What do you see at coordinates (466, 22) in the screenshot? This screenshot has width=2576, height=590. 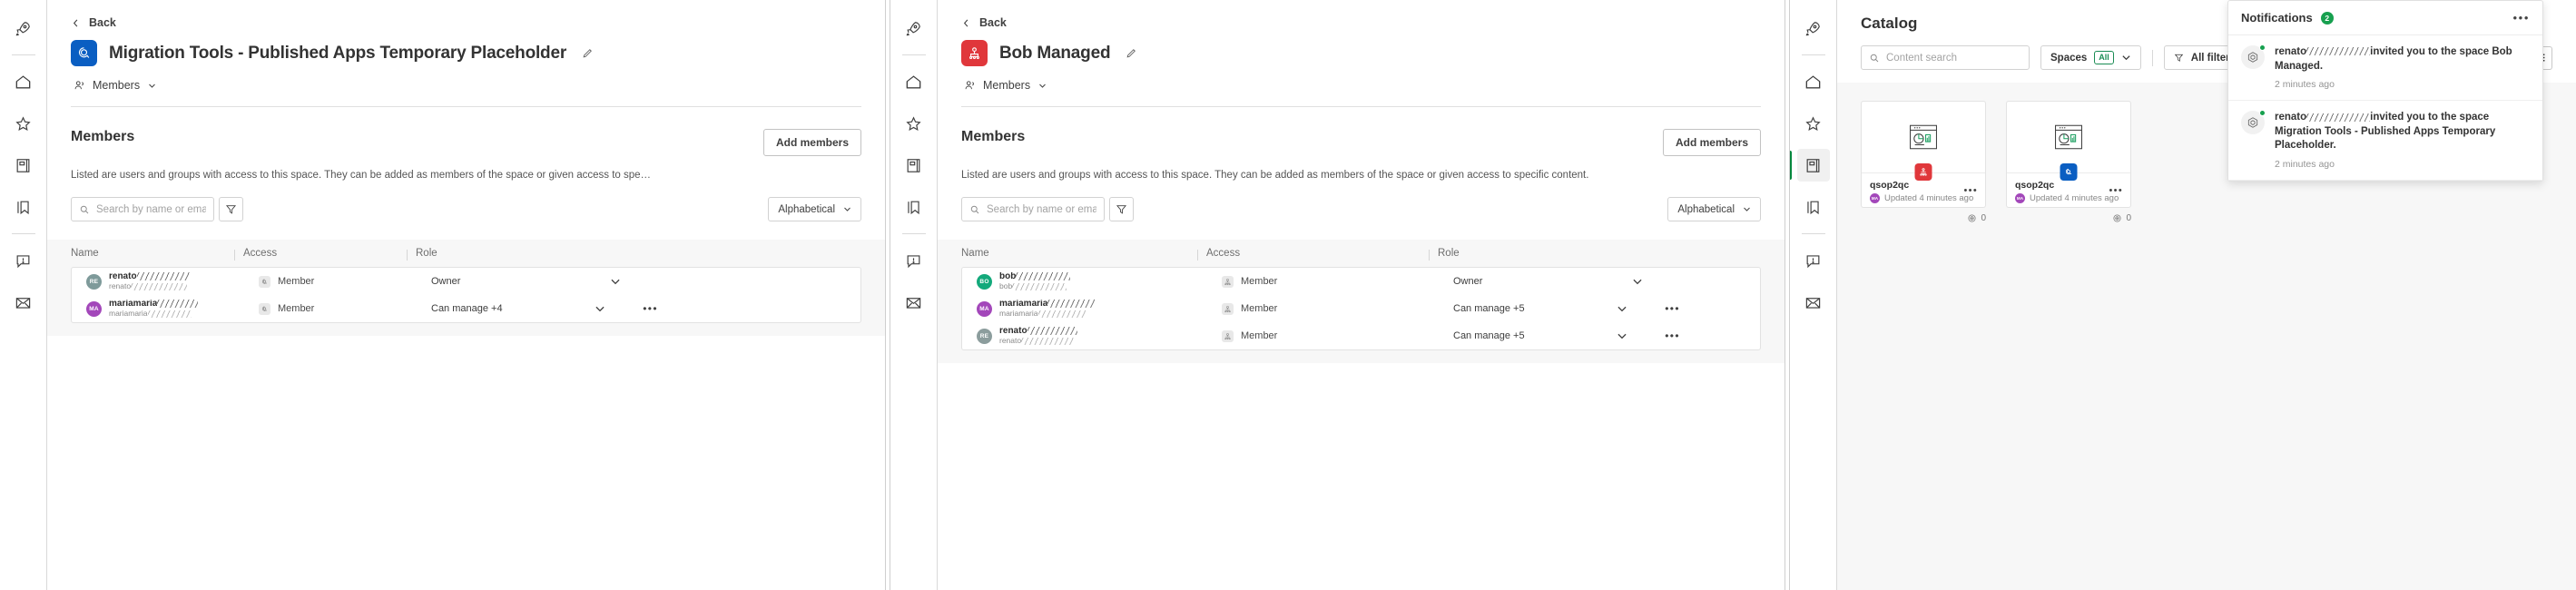 I see `back-button-1: Back` at bounding box center [466, 22].